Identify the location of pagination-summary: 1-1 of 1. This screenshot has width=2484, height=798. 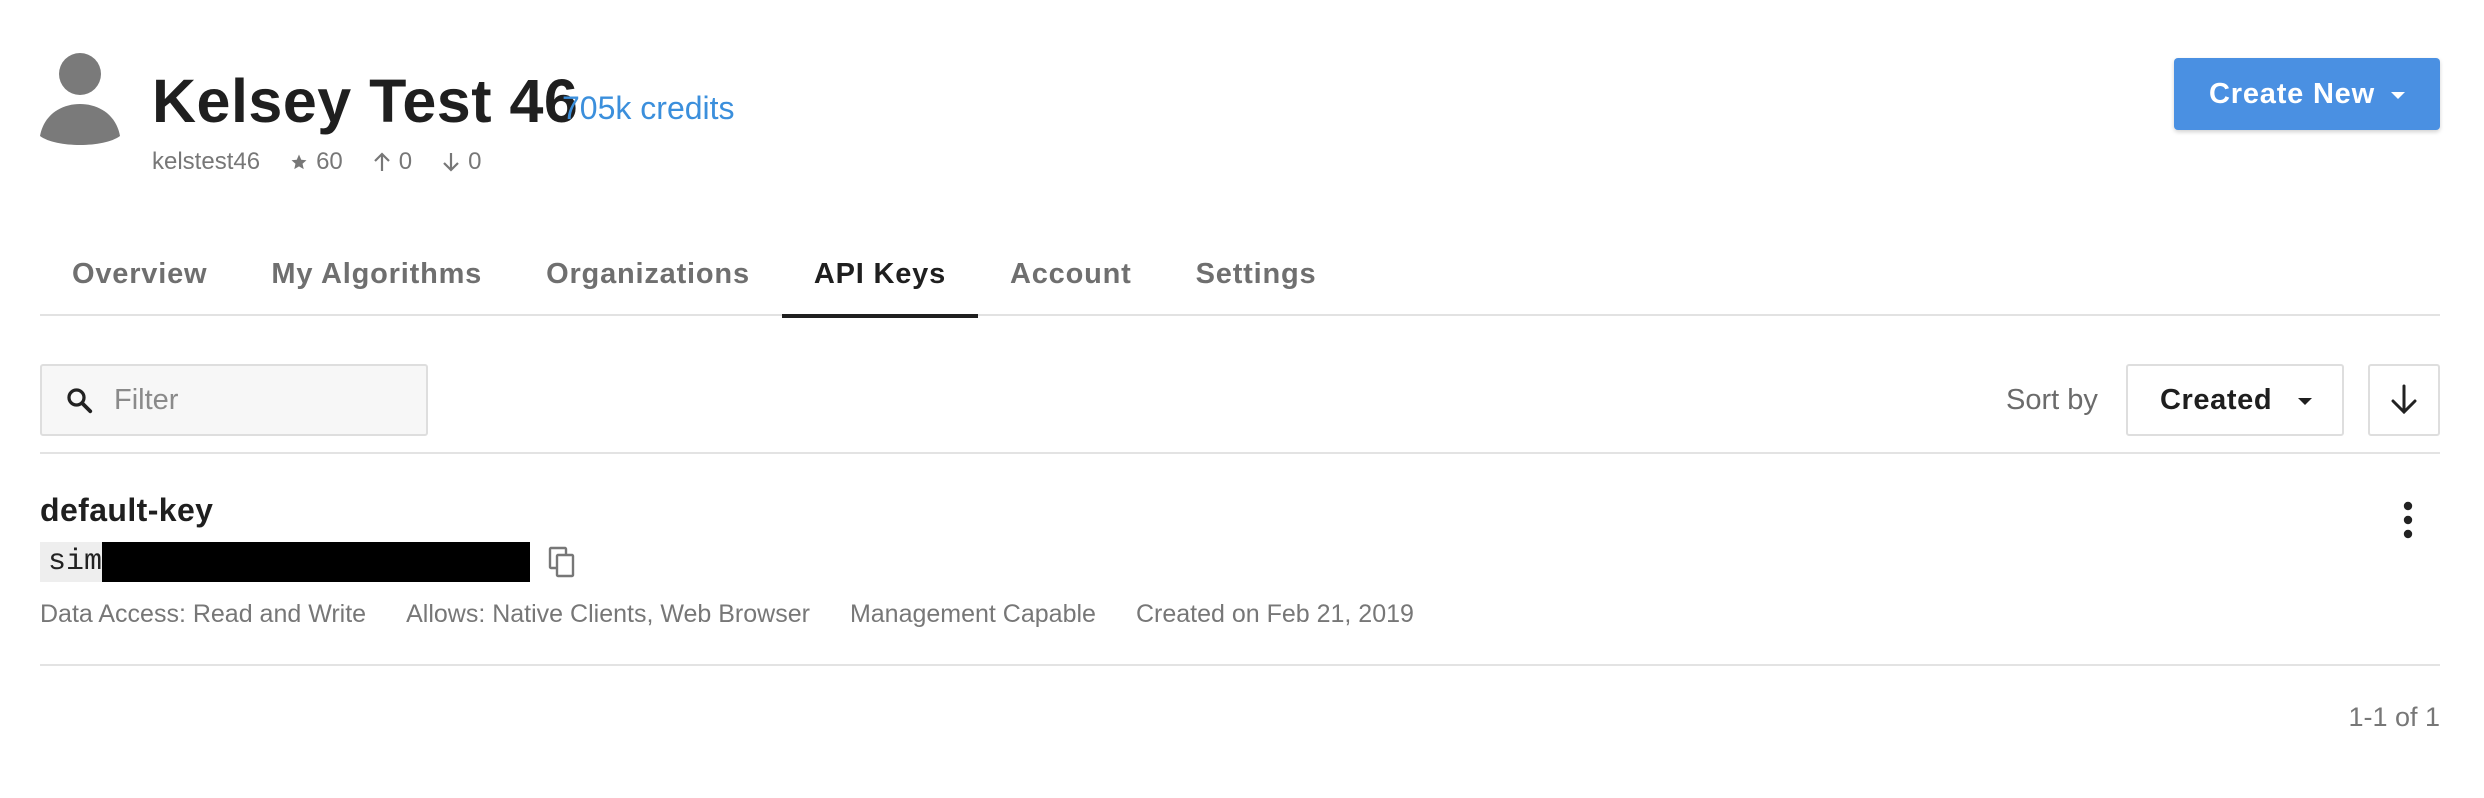
(2394, 717).